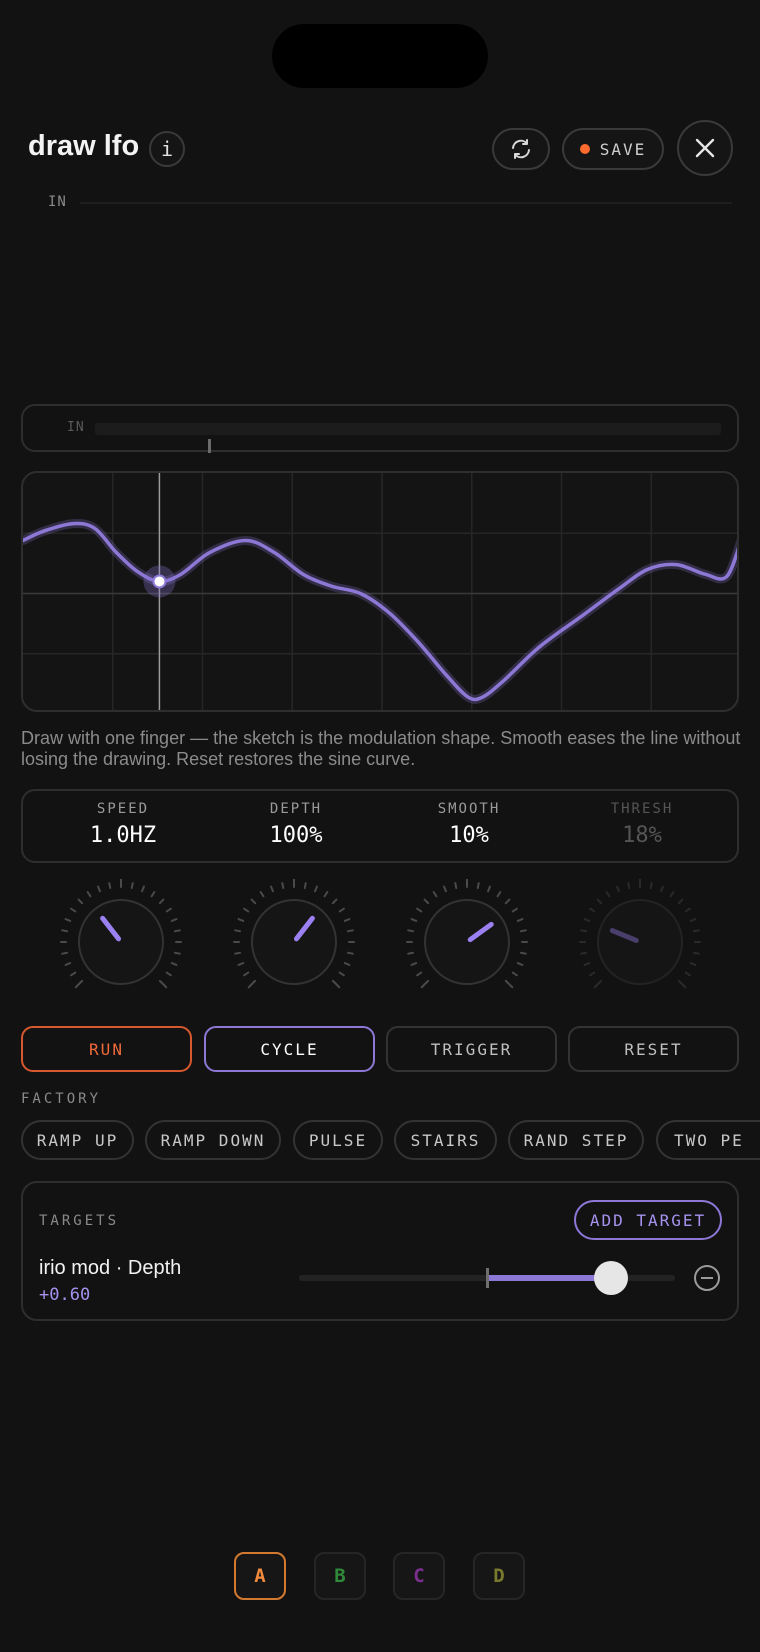 Image resolution: width=760 pixels, height=1652 pixels. I want to click on target-amount-slider, so click(487, 1278).